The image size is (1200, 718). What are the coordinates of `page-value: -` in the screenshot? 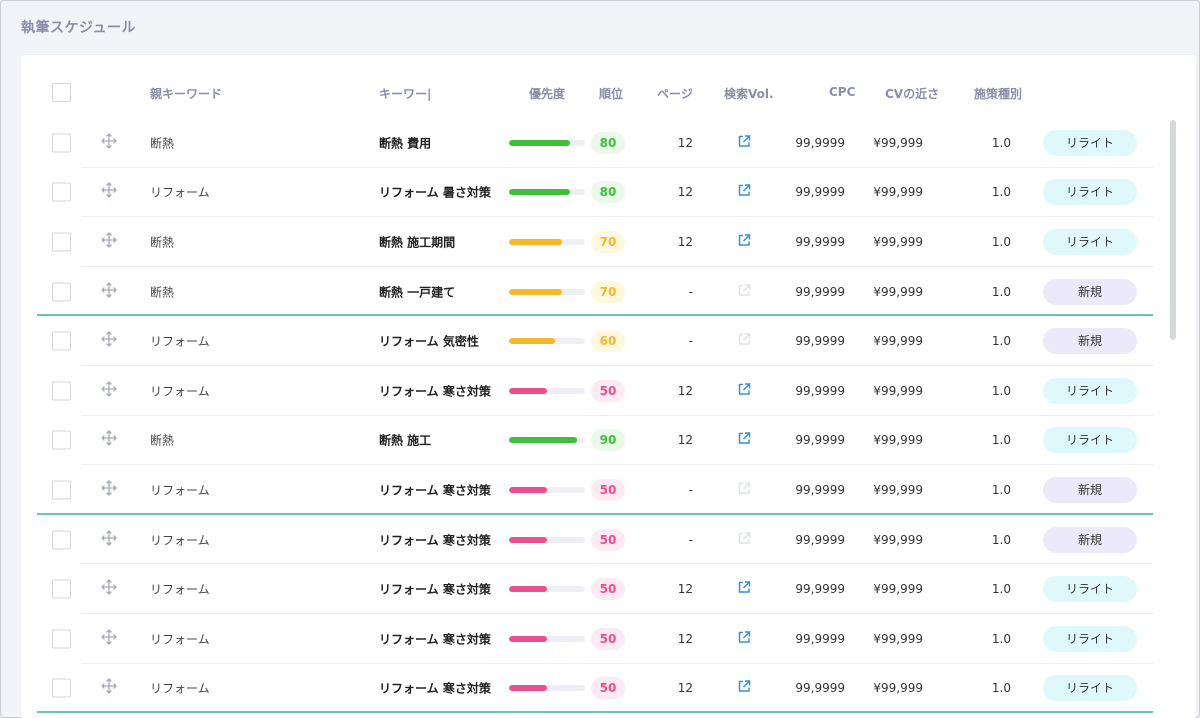 It's located at (690, 341).